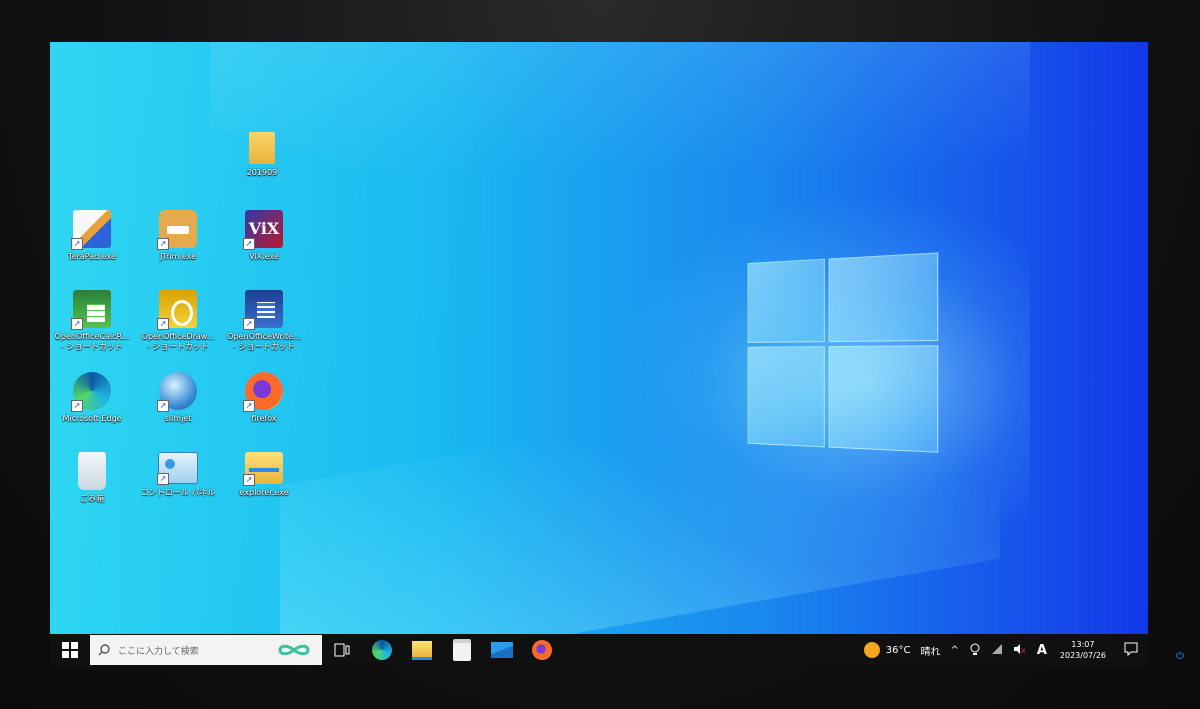 The width and height of the screenshot is (1200, 709). Describe the element at coordinates (264, 468) in the screenshot. I see `file-explorer-icon: ↗` at that location.